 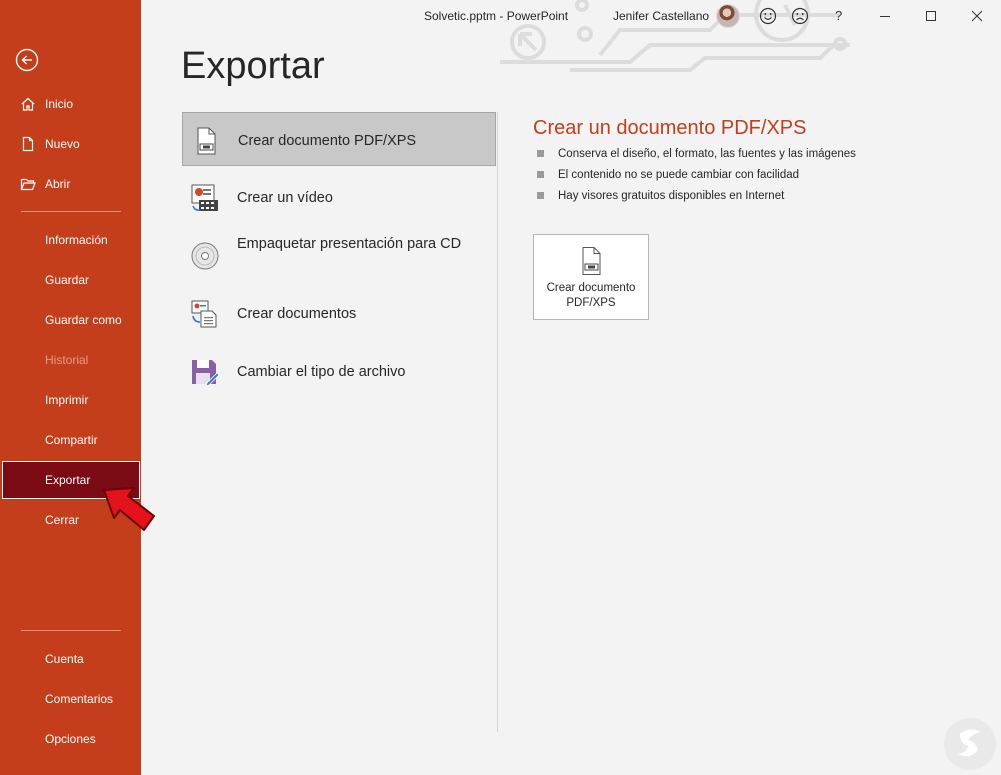 I want to click on sidebar-item-historial: Historial, so click(x=70, y=360).